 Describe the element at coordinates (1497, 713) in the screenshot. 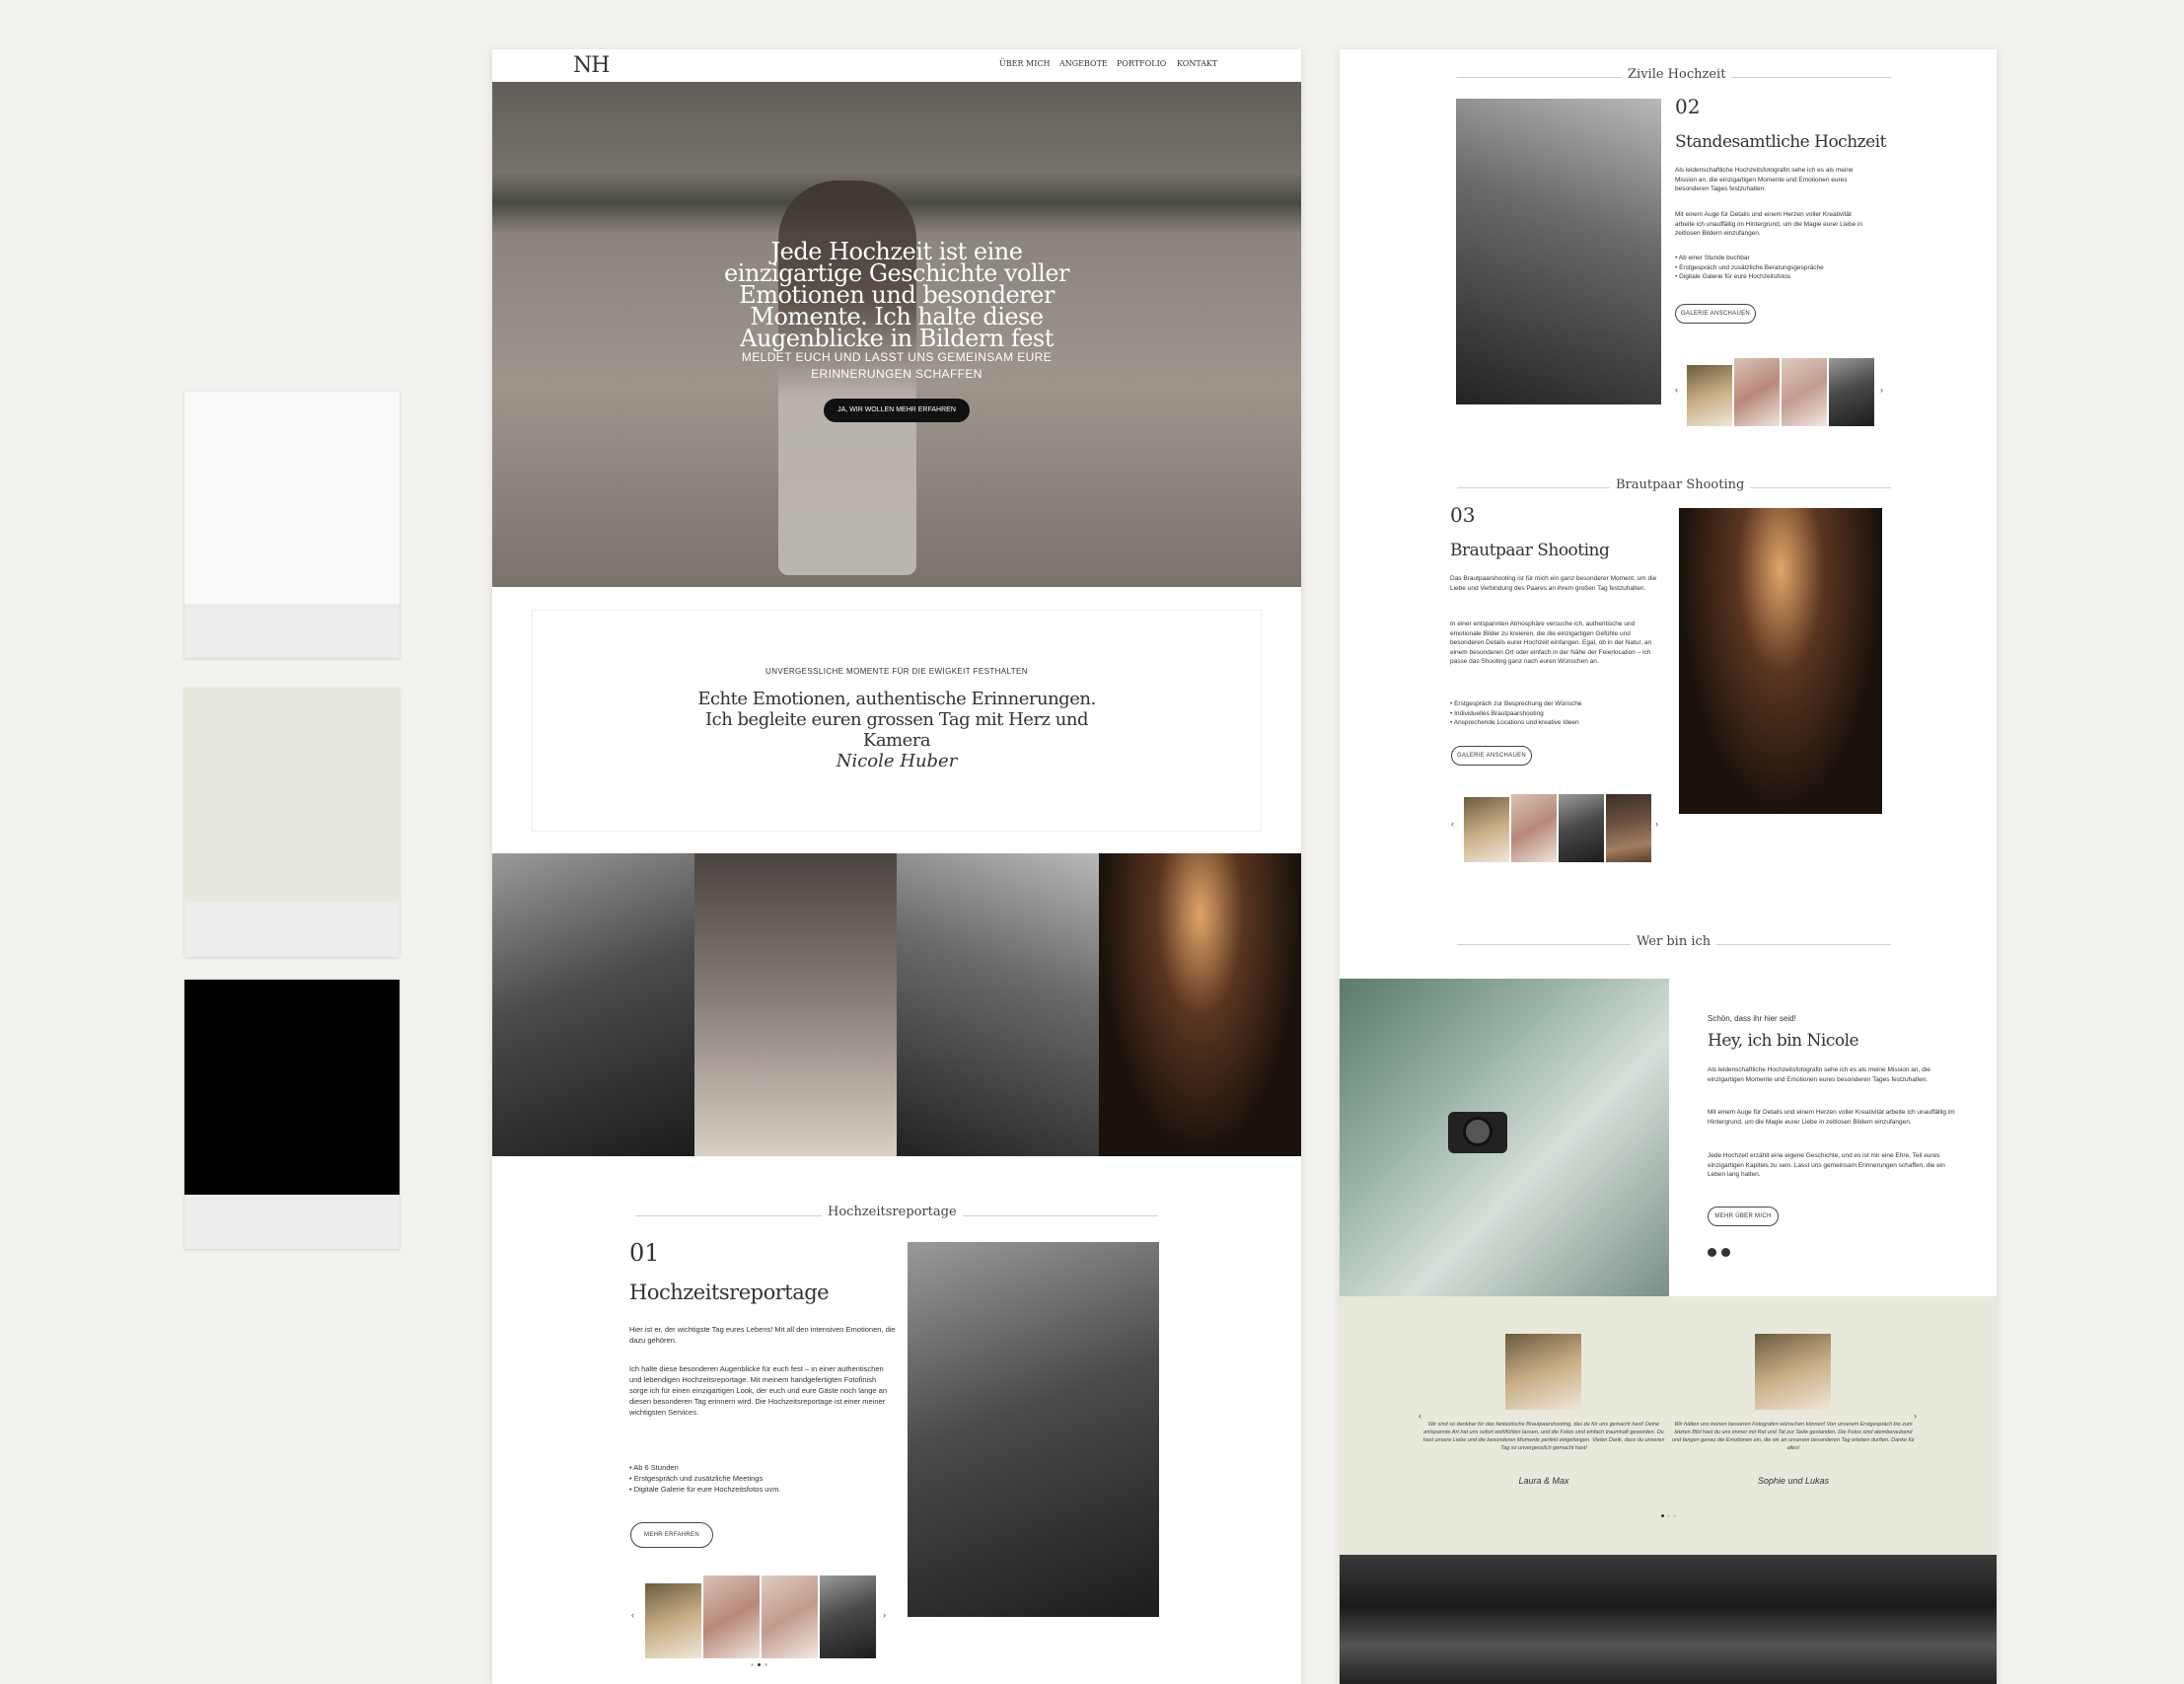

I see `bullet-item: • Individuelles Brautpaarshooting` at that location.